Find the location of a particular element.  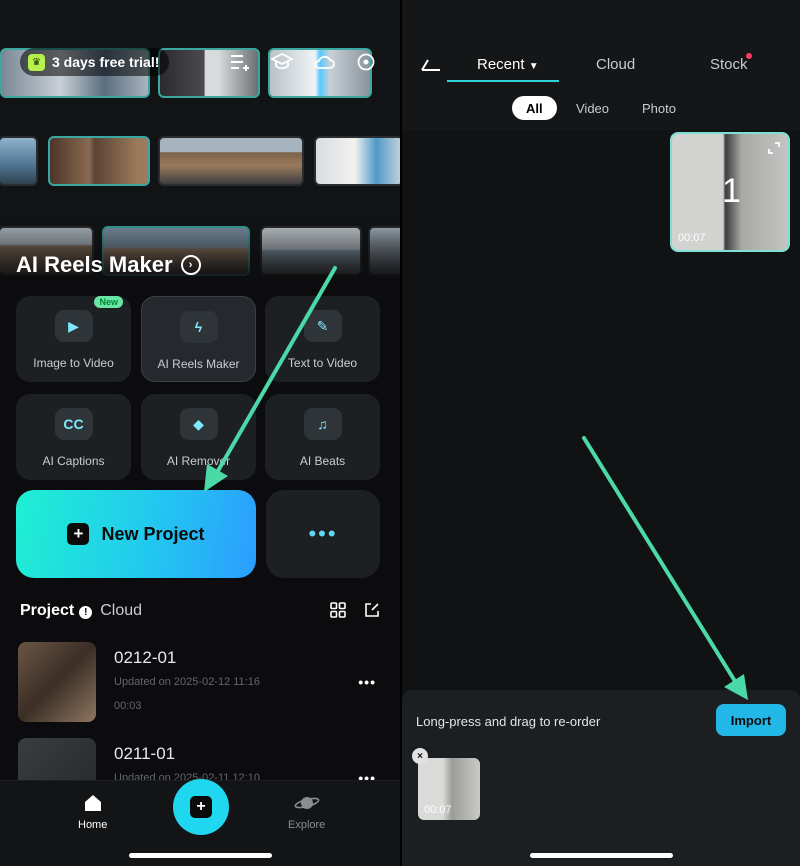

notification-dot is located at coordinates (749, 56).